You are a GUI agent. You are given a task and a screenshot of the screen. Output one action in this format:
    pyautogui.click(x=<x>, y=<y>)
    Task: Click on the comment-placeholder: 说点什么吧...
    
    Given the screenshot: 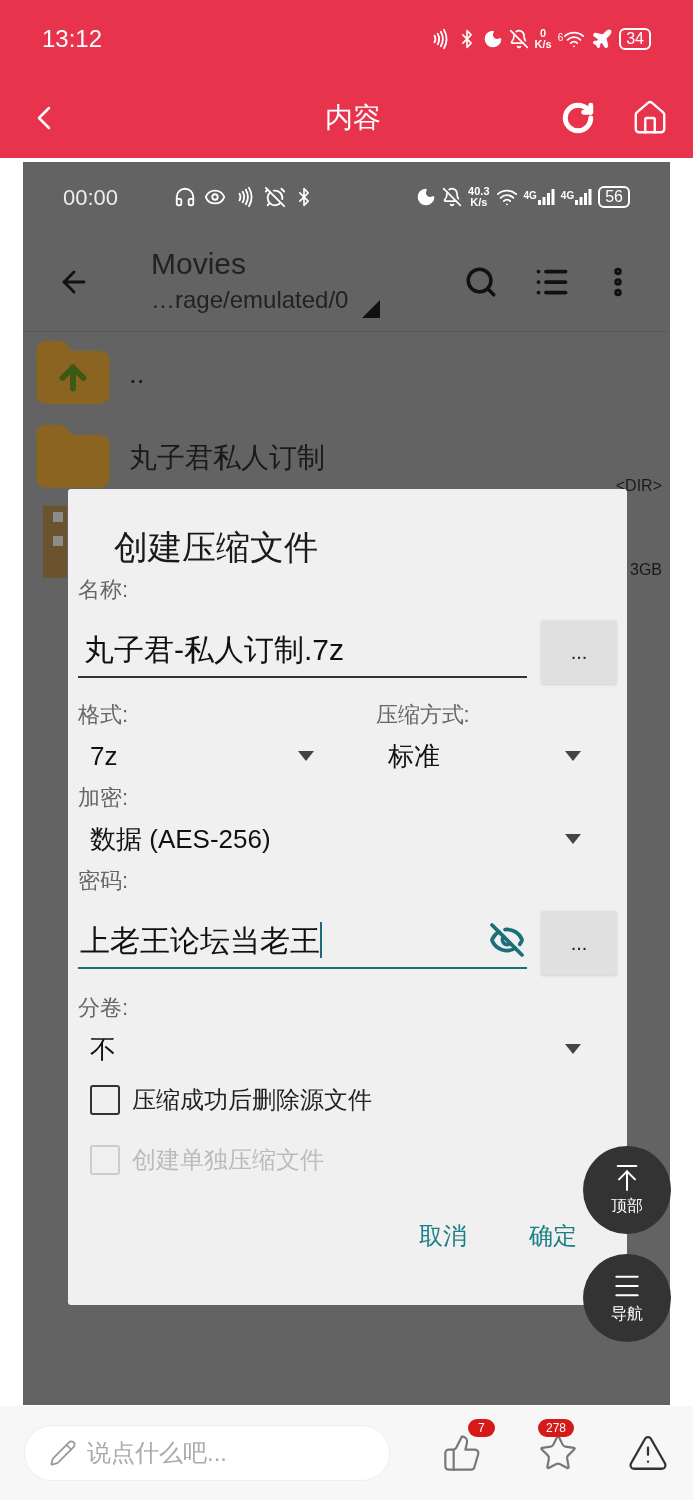 What is the action you would take?
    pyautogui.click(x=157, y=1453)
    